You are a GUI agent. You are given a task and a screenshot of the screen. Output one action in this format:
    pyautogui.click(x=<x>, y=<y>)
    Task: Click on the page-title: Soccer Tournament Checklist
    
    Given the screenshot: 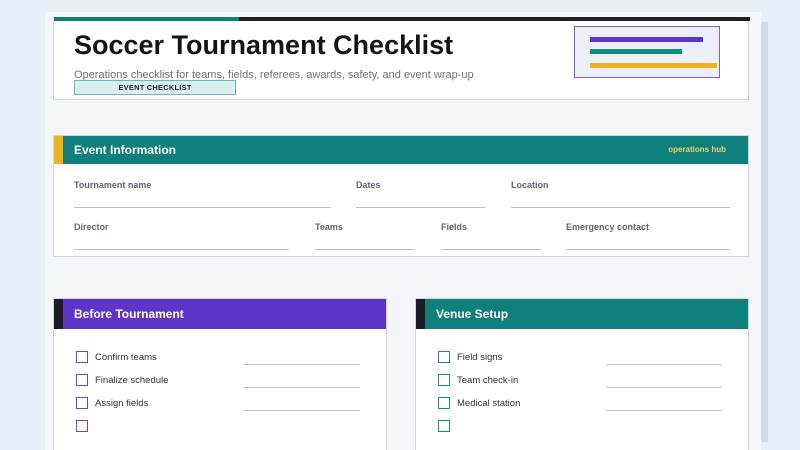 What is the action you would take?
    pyautogui.click(x=264, y=45)
    